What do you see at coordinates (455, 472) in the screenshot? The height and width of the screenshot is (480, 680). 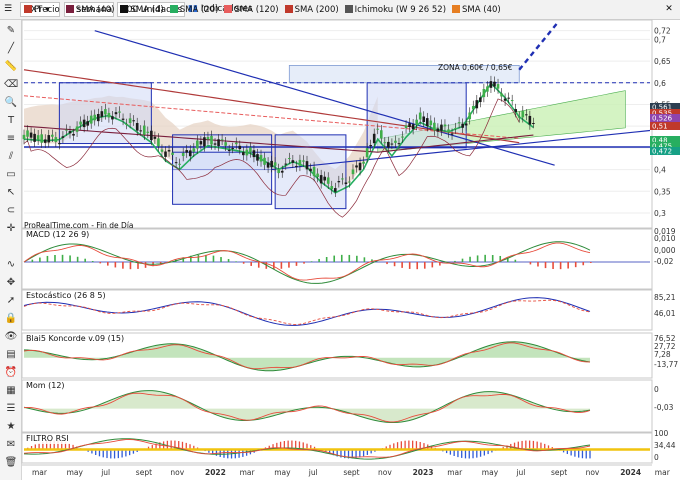 I see `x-tick-label: mar` at bounding box center [455, 472].